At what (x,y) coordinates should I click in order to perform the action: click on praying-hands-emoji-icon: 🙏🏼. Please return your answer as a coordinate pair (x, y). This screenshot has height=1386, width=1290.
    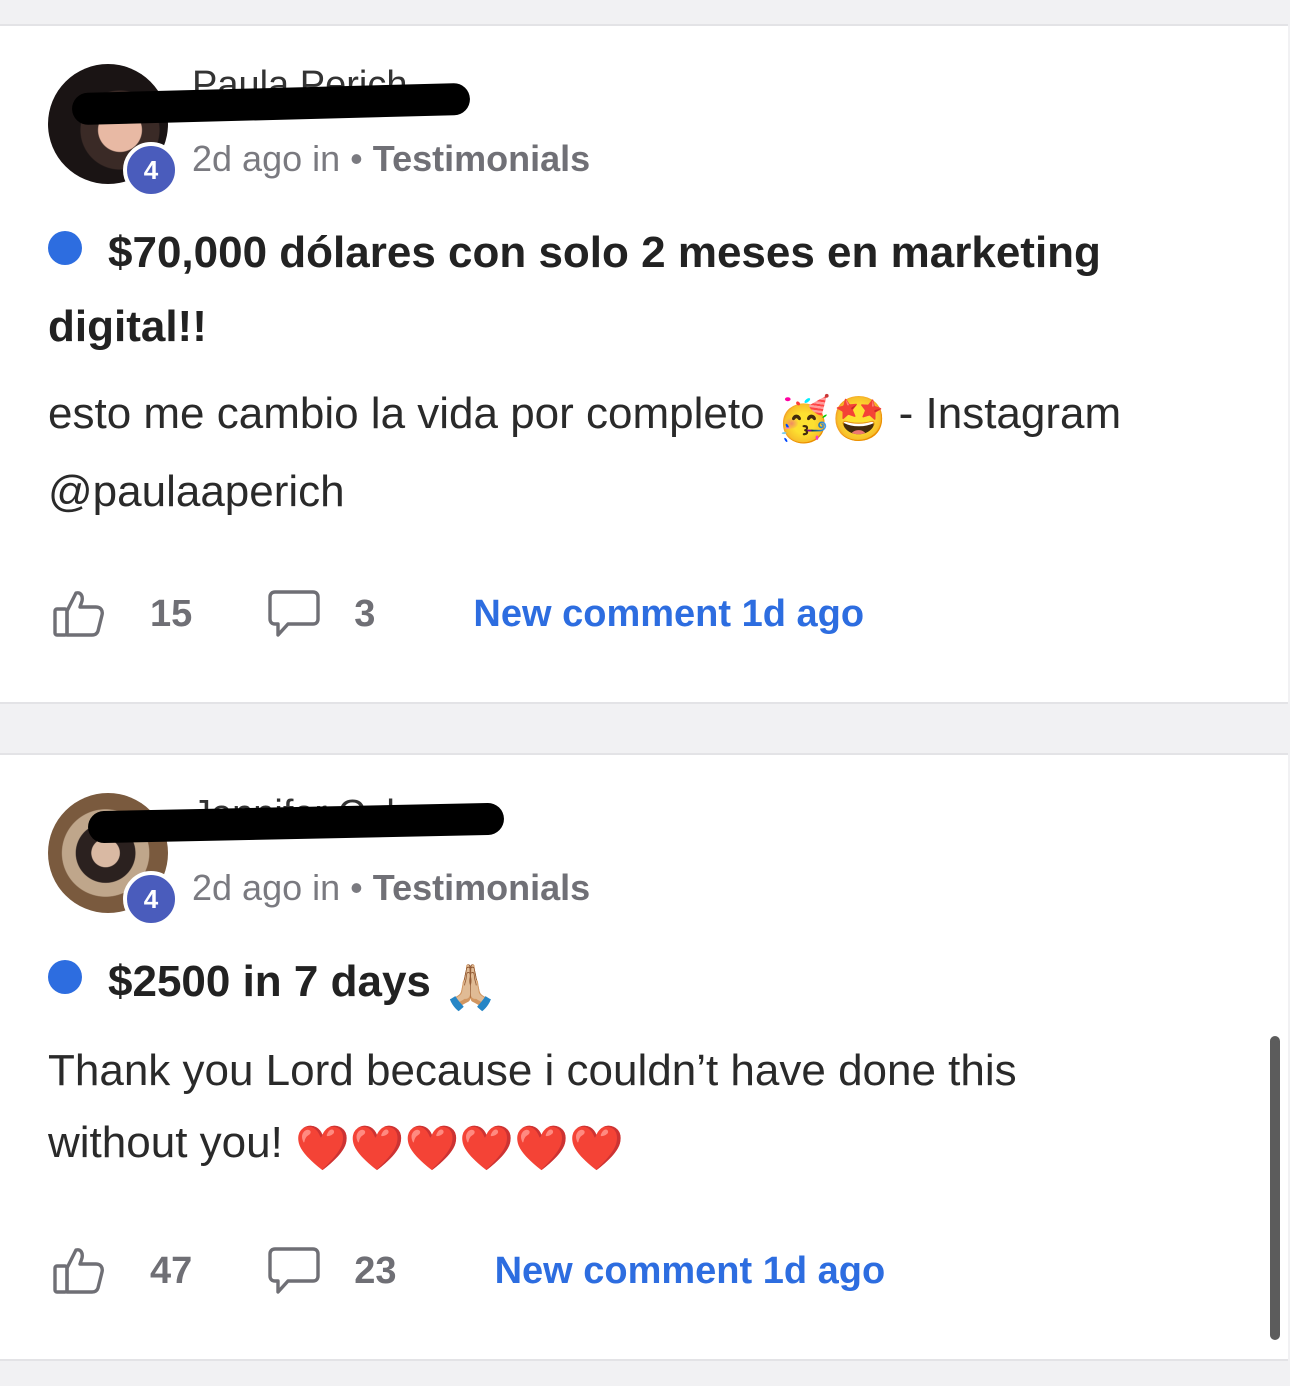
    Looking at the image, I should click on (470, 987).